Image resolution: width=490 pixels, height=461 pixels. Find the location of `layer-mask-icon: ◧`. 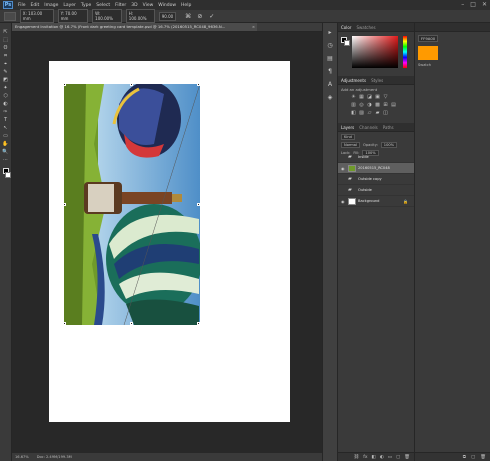

layer-mask-icon: ◧ is located at coordinates (374, 457).